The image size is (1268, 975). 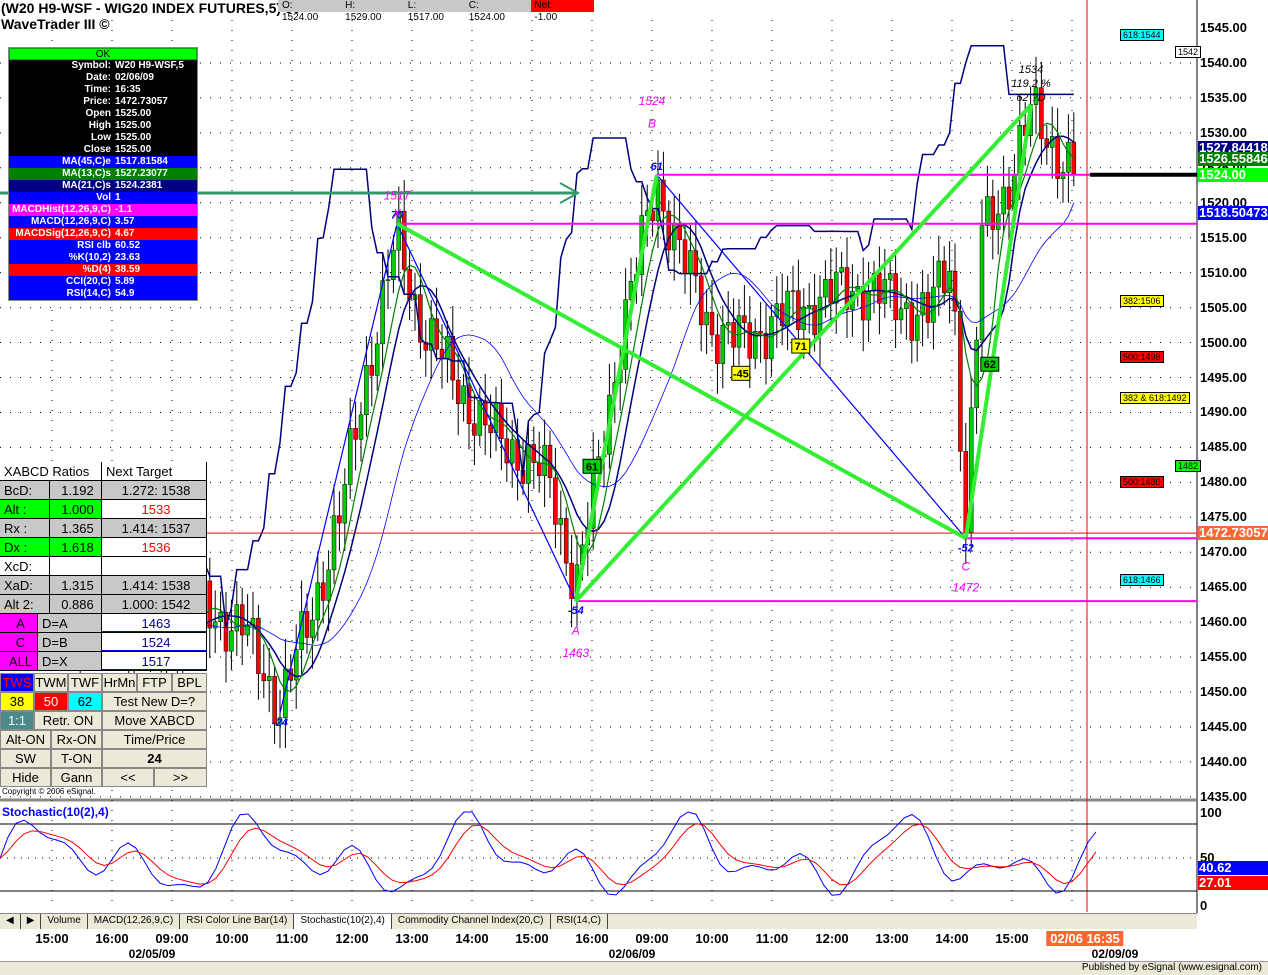 What do you see at coordinates (76, 604) in the screenshot?
I see `ratio-value: 0.886` at bounding box center [76, 604].